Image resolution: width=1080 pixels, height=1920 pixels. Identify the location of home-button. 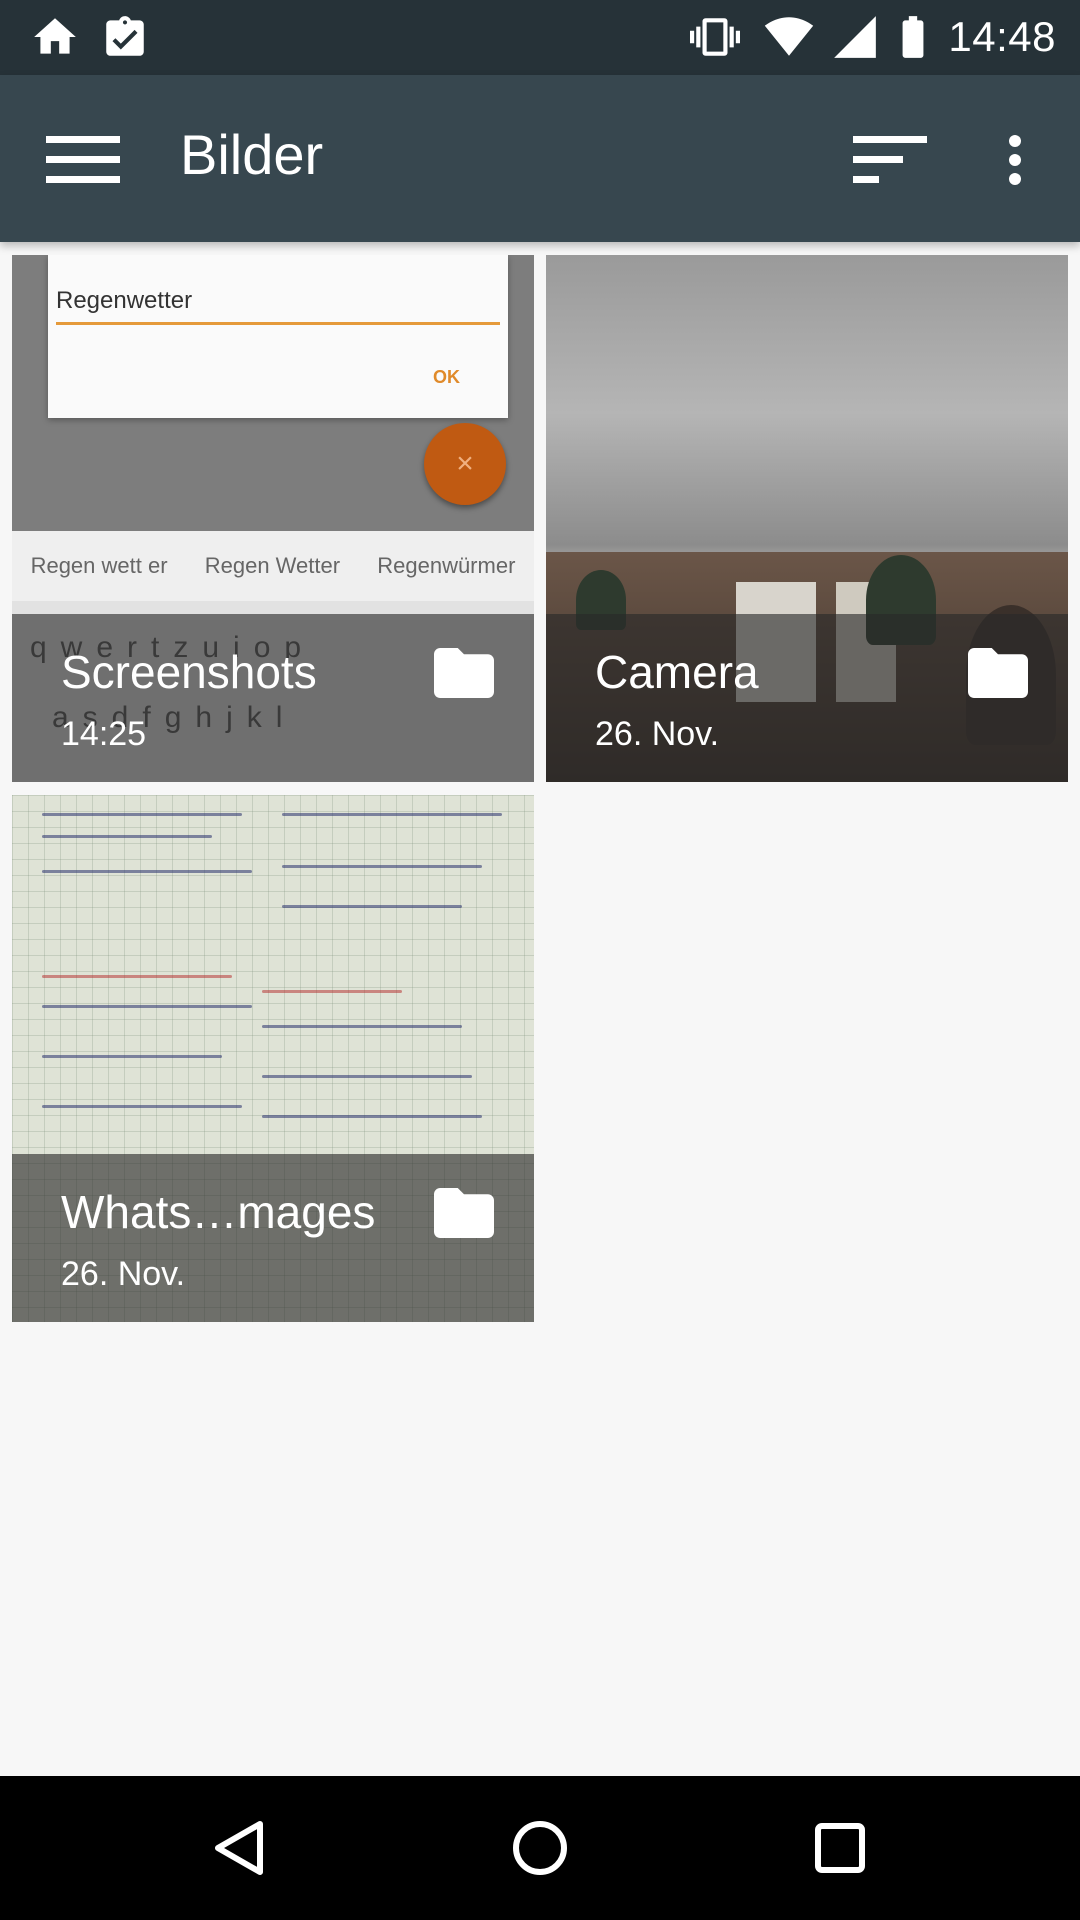
(540, 1848).